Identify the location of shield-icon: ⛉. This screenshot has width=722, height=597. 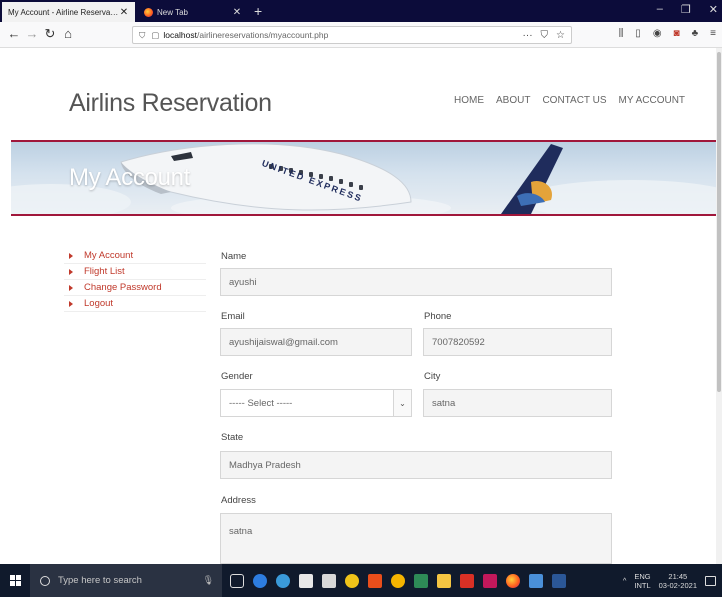
(142, 34).